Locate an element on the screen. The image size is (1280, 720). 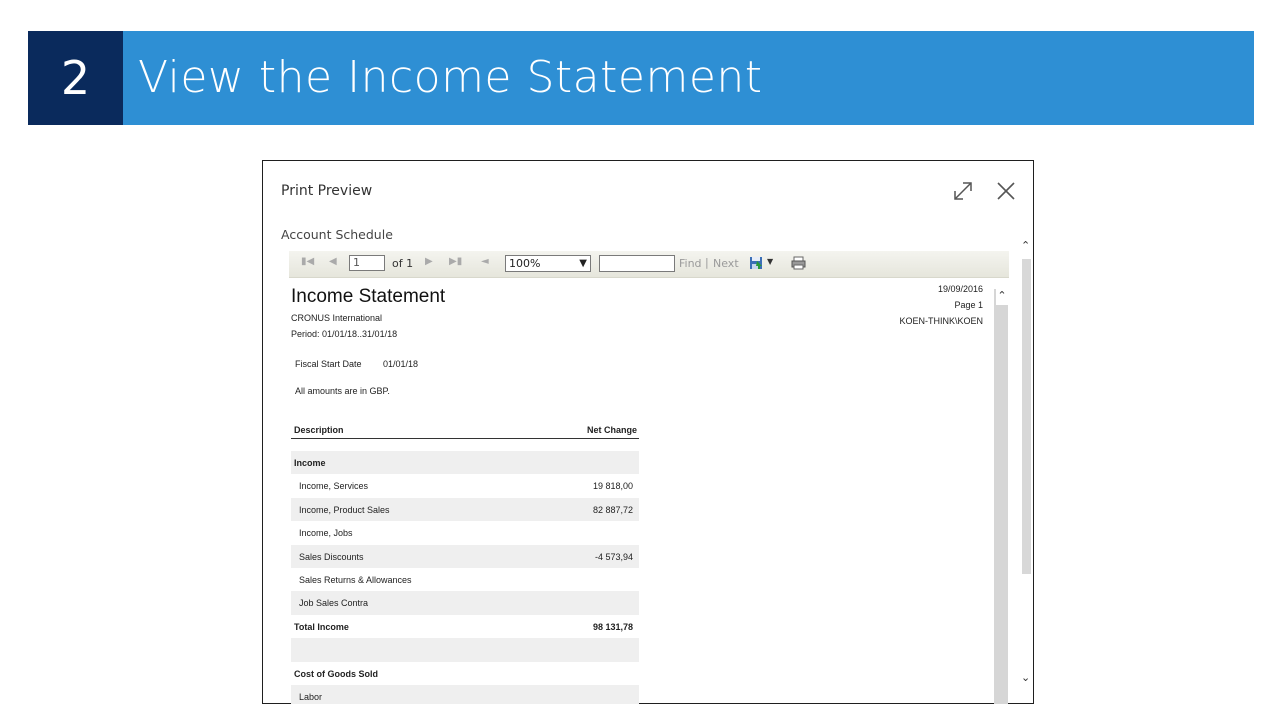
row-description: Sales Returns & Allowances is located at coordinates (355, 579).